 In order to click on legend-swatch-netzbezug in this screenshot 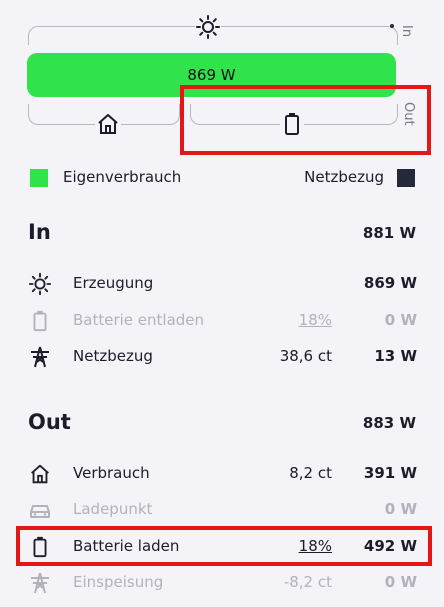, I will do `click(406, 178)`.